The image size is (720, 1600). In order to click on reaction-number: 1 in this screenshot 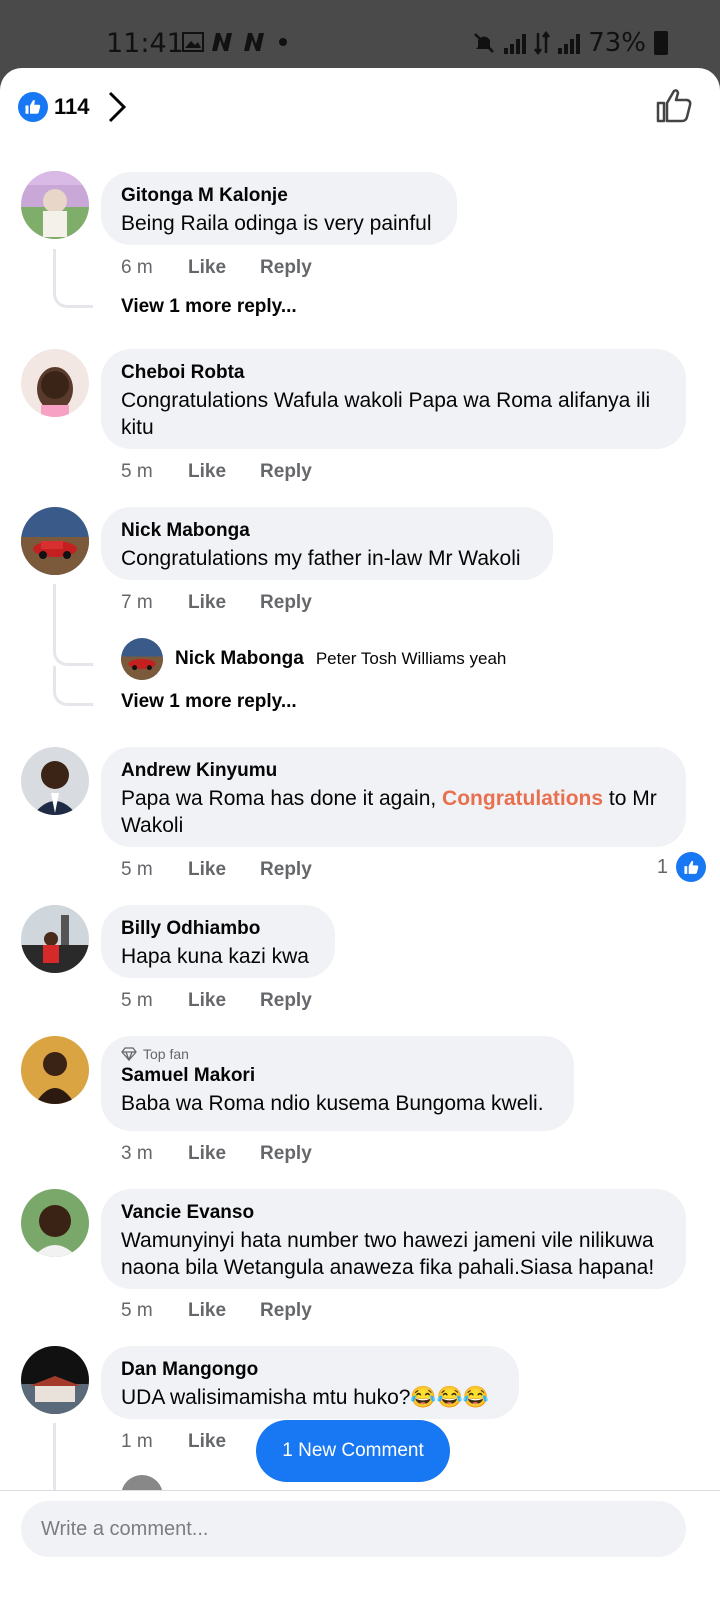, I will do `click(662, 866)`.